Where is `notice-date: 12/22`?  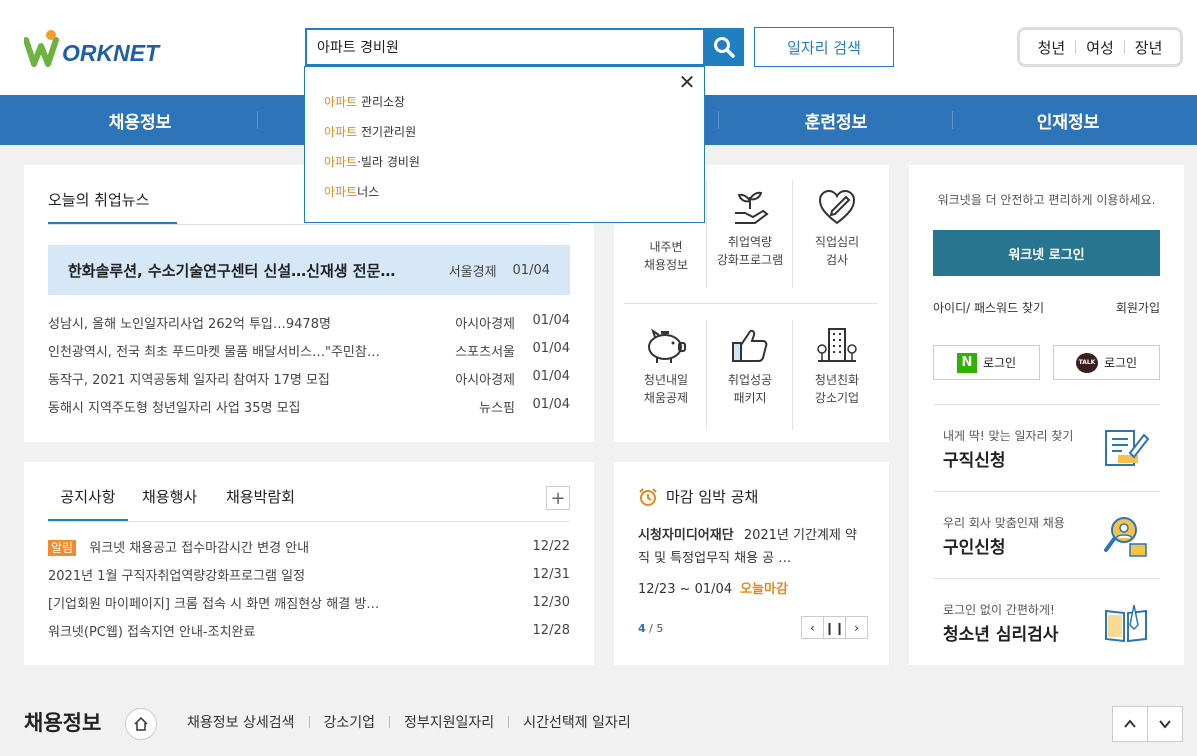 notice-date: 12/22 is located at coordinates (551, 546).